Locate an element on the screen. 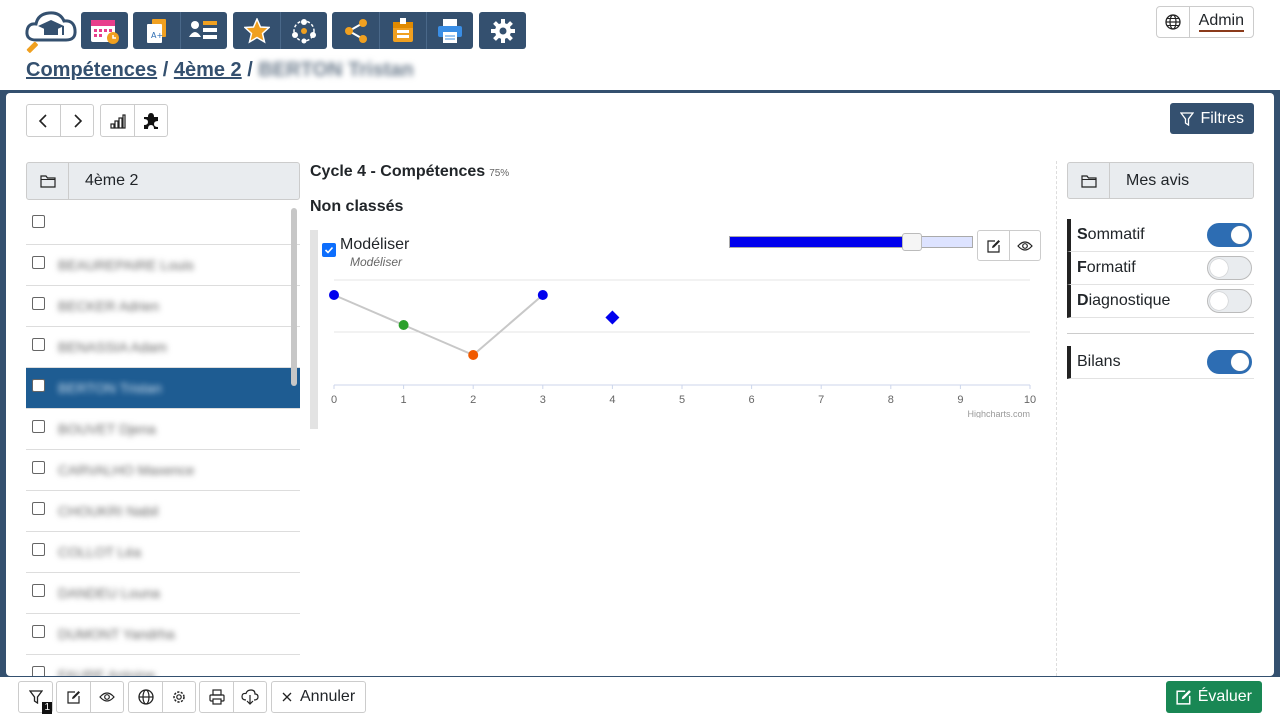  puzzle-icon is located at coordinates (151, 120).